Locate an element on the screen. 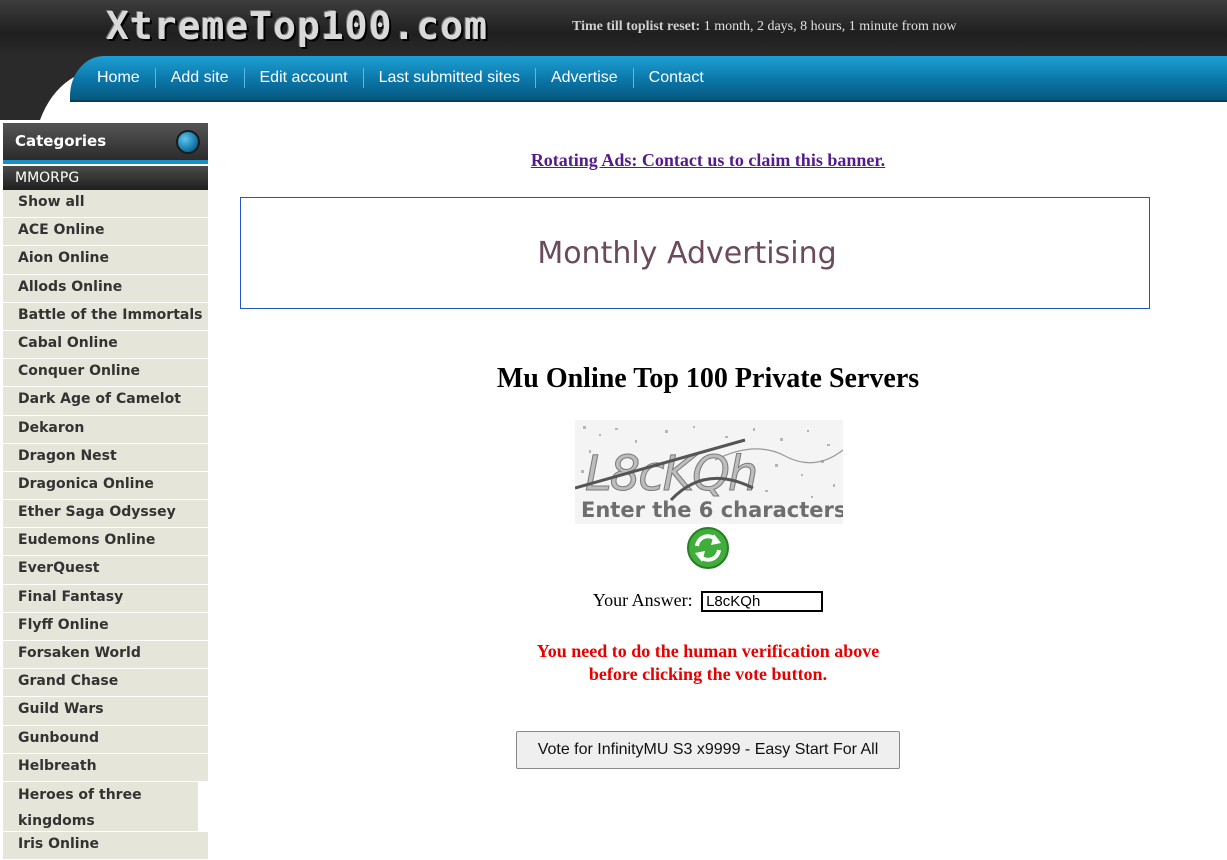 This screenshot has height=860, width=1227. category-item: Dekaron is located at coordinates (105, 429).